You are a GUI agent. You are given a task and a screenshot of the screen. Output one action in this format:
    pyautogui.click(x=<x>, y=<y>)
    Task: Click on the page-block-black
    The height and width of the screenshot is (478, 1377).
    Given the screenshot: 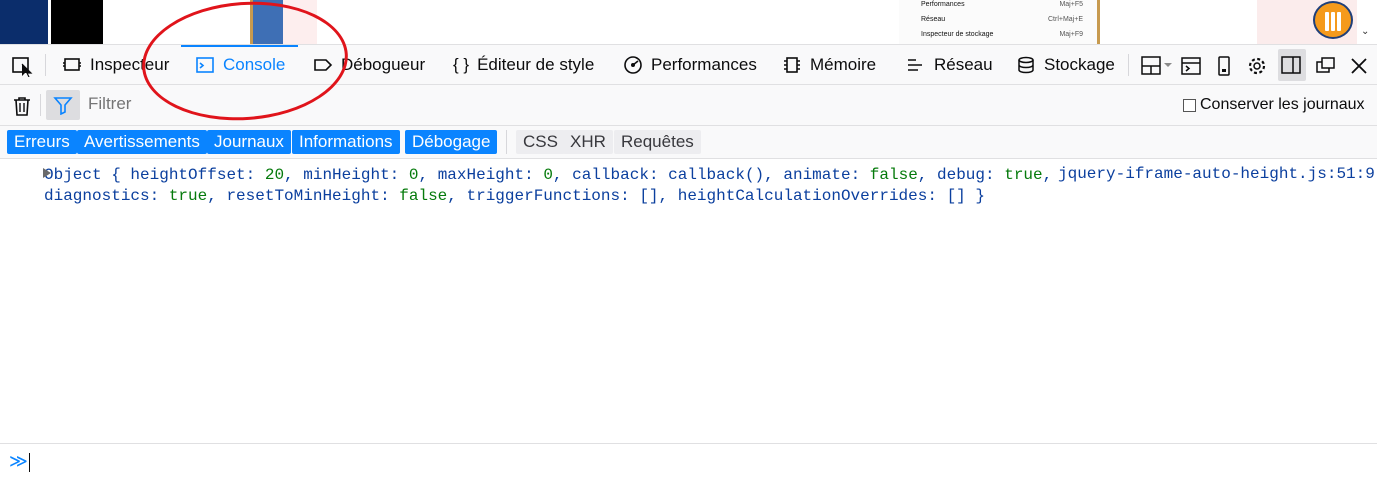 What is the action you would take?
    pyautogui.click(x=77, y=22)
    